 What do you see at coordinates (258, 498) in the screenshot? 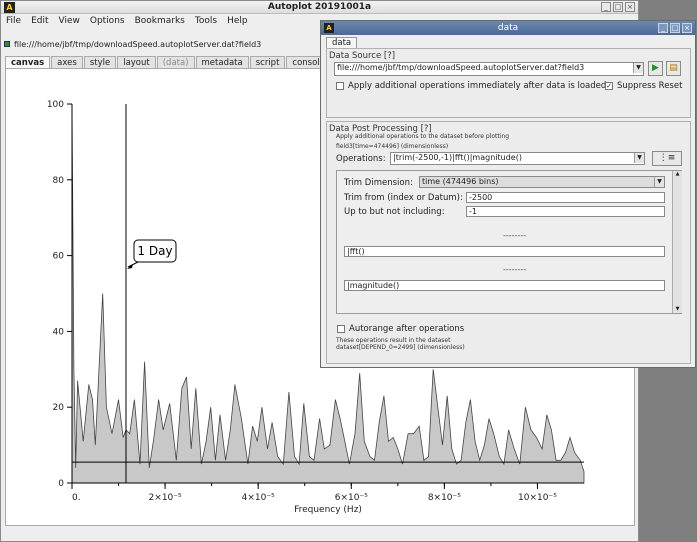
I see `x-tick-label: 4×10⁻⁵` at bounding box center [258, 498].